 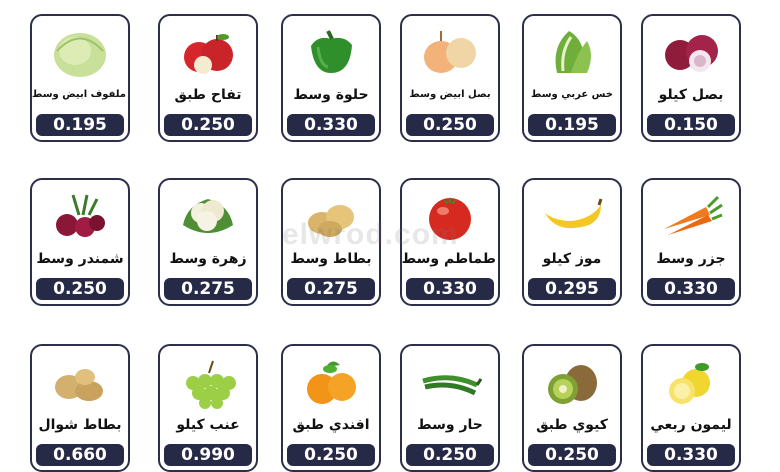 What do you see at coordinates (80, 215) in the screenshot?
I see `beetroot-icon` at bounding box center [80, 215].